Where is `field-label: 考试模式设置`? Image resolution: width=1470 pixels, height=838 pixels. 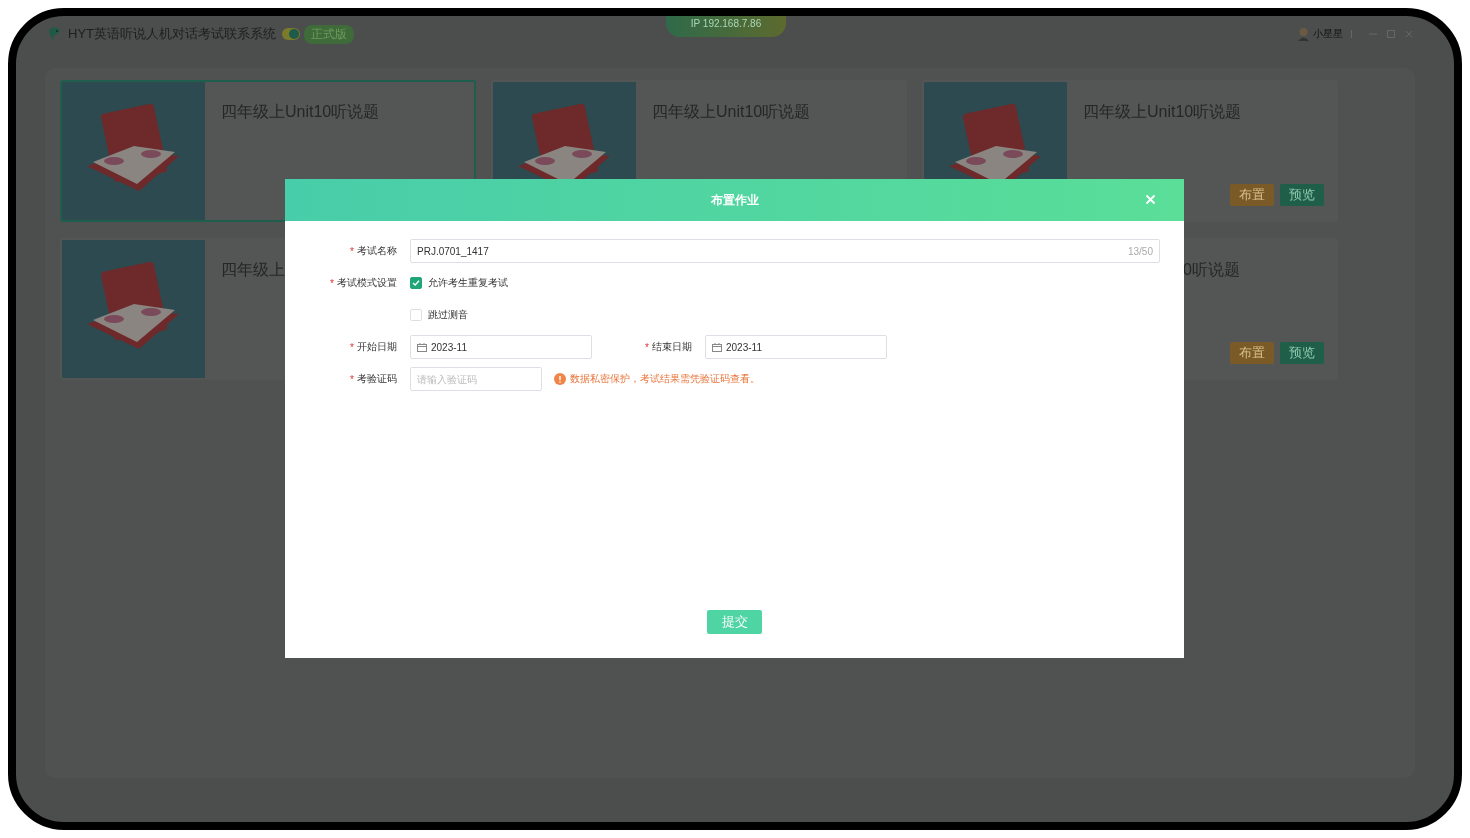
field-label: 考试模式设置 is located at coordinates (367, 283).